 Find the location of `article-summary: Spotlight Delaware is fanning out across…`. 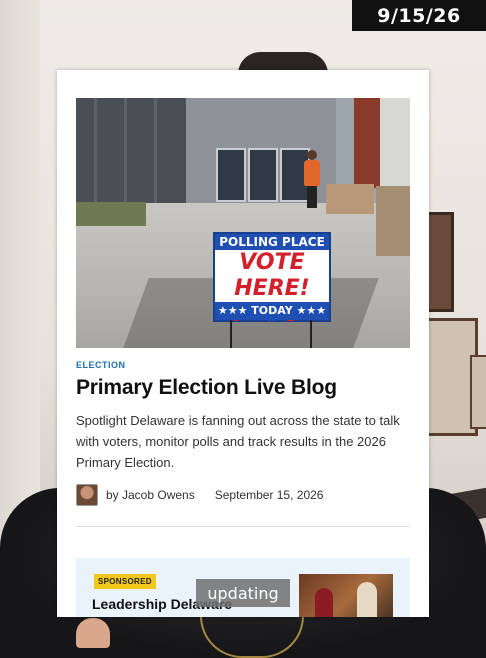

article-summary: Spotlight Delaware is fanning out across… is located at coordinates (238, 441).